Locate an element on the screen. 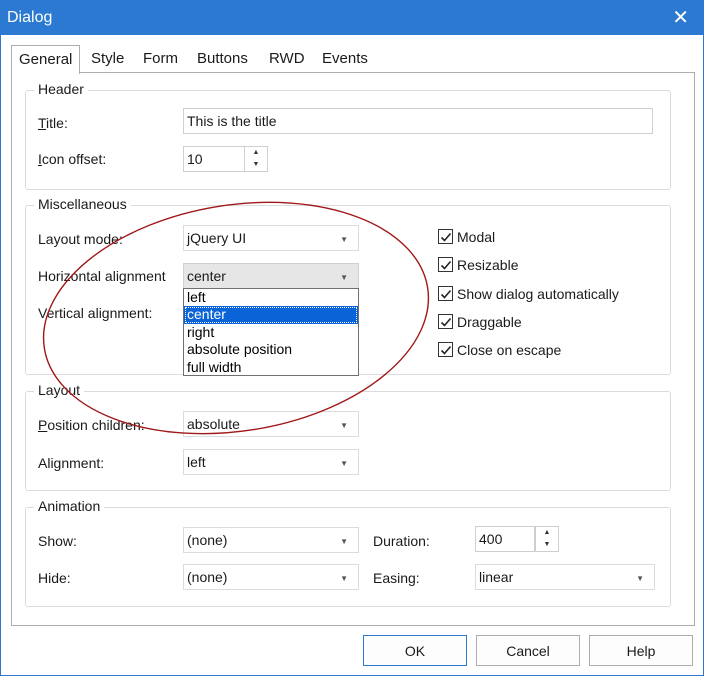 The height and width of the screenshot is (676, 704). dropdown-option-left: left is located at coordinates (271, 297).